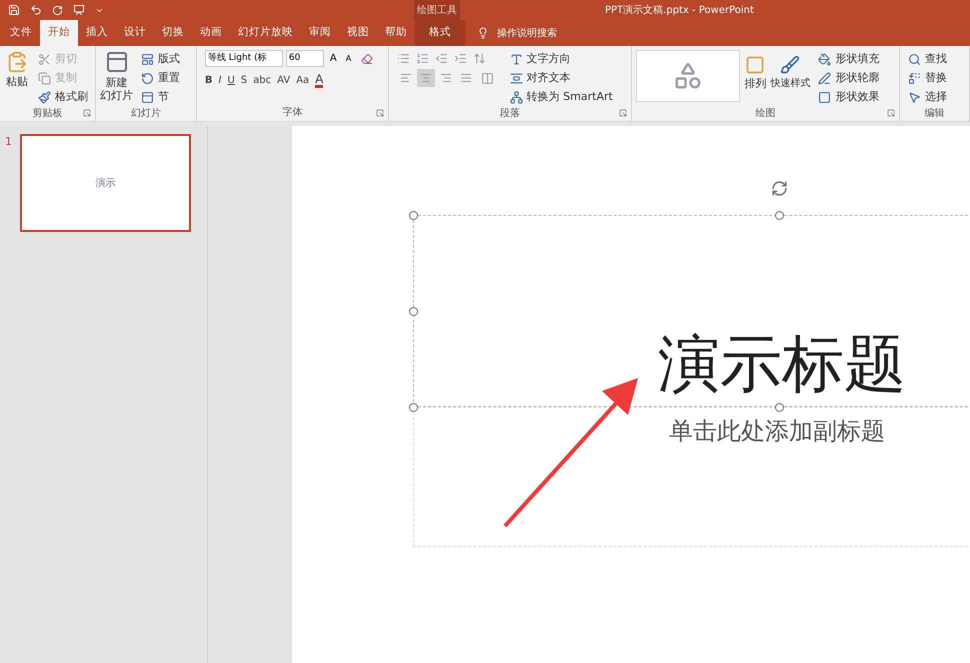 This screenshot has height=663, width=970. What do you see at coordinates (57, 10) in the screenshot?
I see `redo-icon` at bounding box center [57, 10].